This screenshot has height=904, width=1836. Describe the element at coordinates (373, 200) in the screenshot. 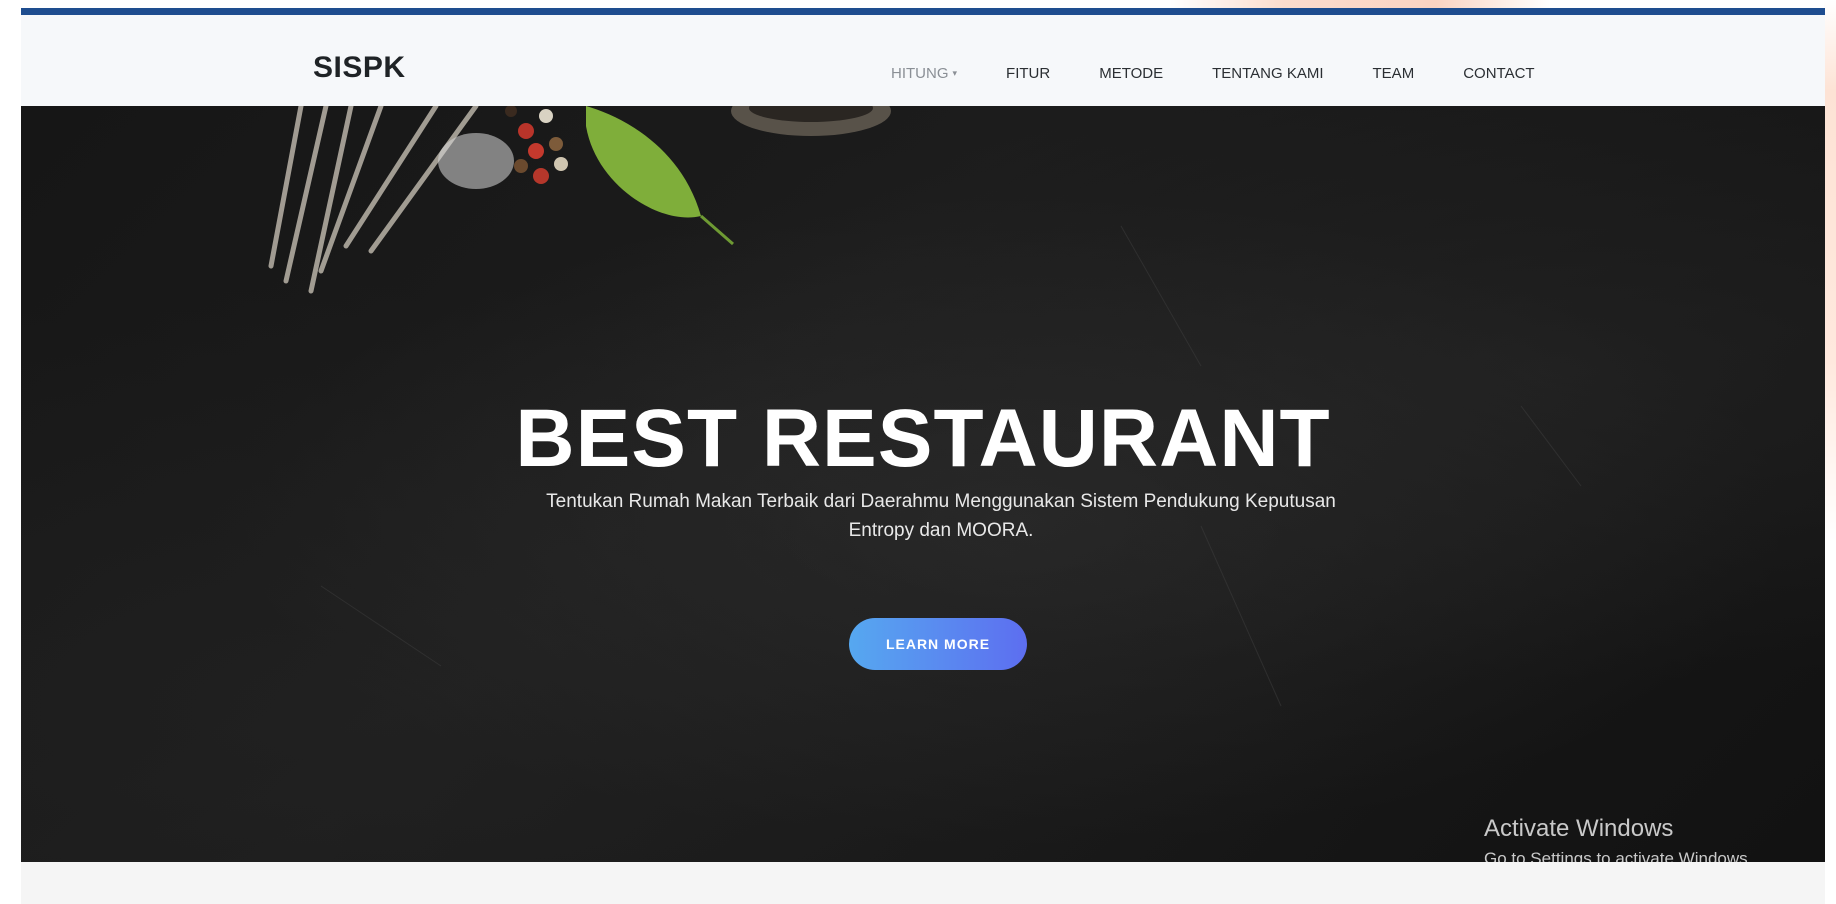

I see `fork-illustration` at that location.